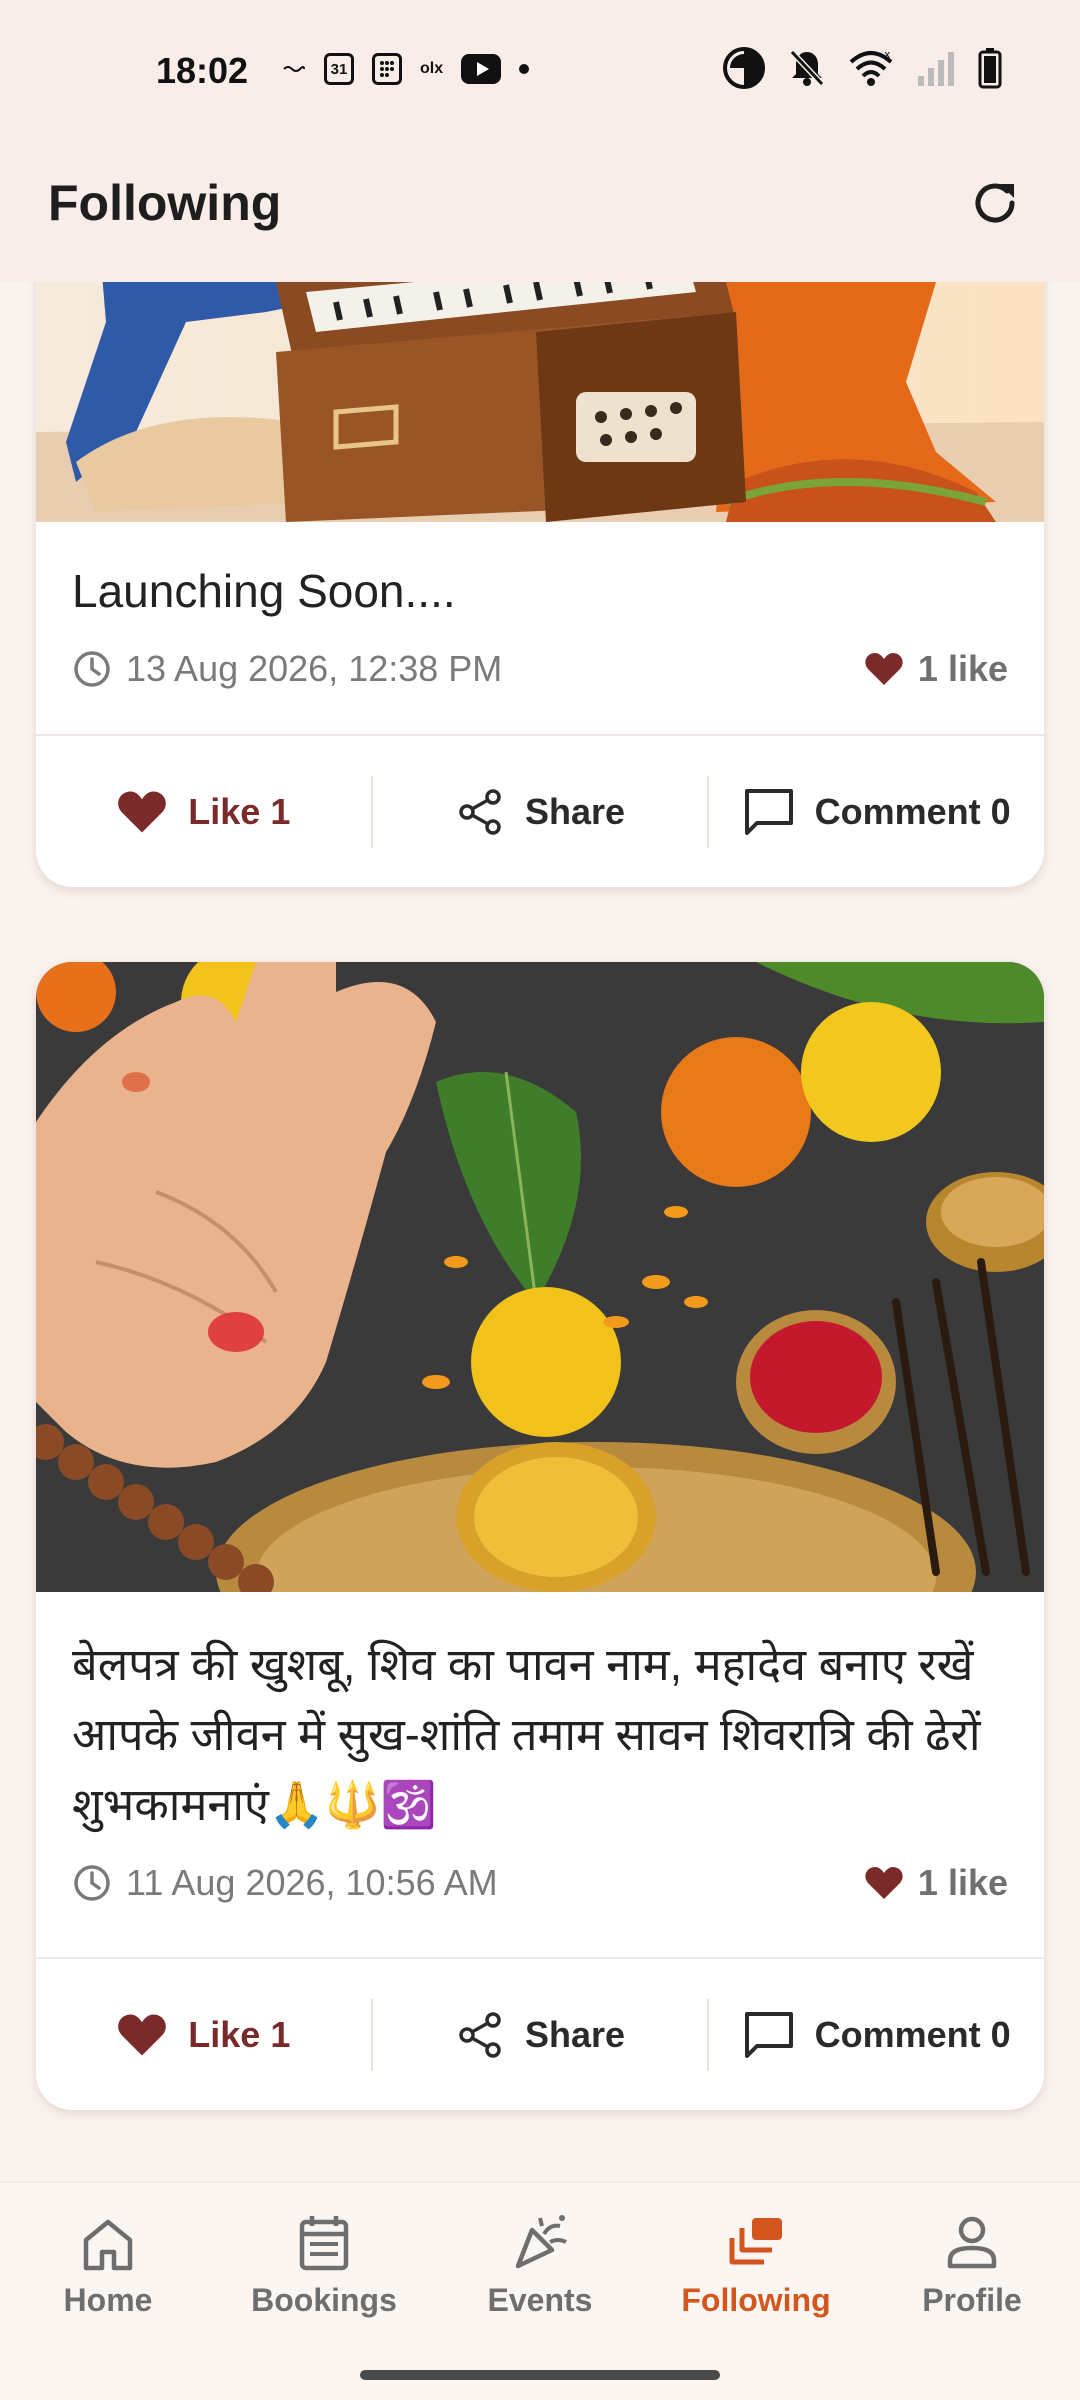 The image size is (1080, 2400). What do you see at coordinates (294, 69) in the screenshot?
I see `notification-icon` at bounding box center [294, 69].